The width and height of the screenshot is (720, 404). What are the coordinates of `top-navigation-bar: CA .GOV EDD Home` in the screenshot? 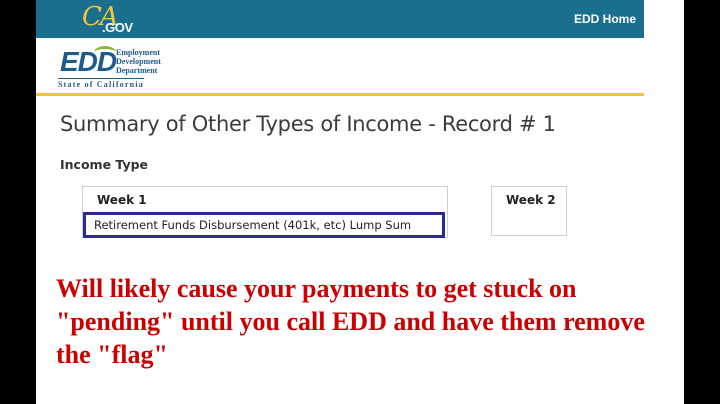 It's located at (340, 19).